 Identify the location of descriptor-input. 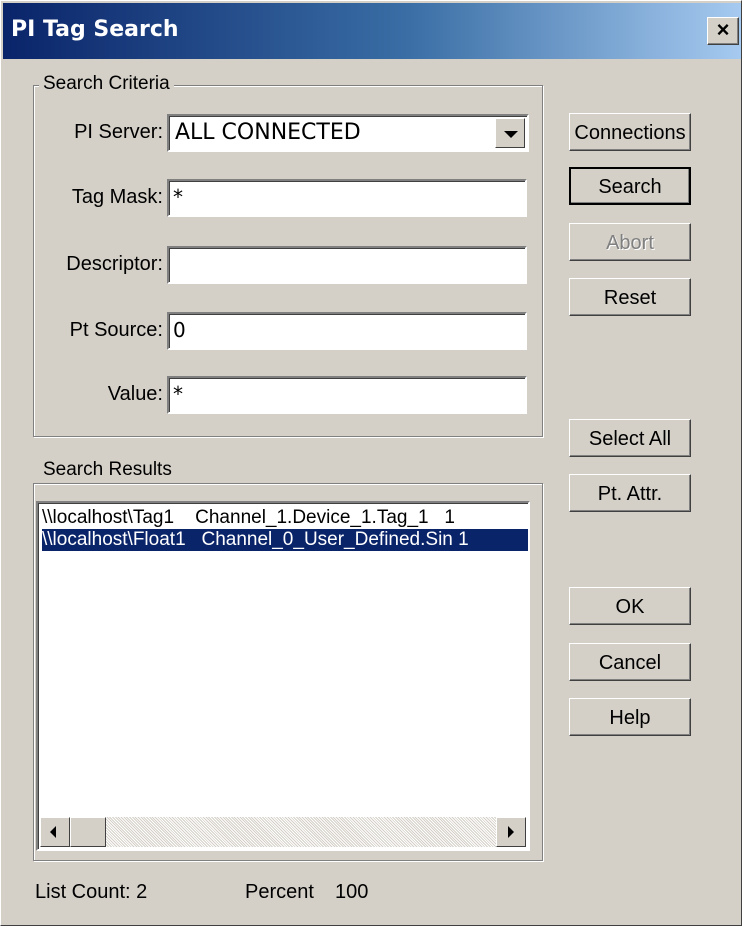
(347, 265).